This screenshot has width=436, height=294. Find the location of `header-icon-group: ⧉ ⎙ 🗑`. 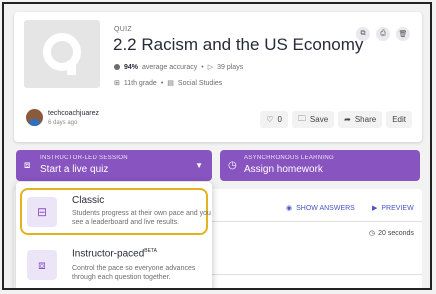

header-icon-group: ⧉ ⎙ 🗑 is located at coordinates (383, 34).